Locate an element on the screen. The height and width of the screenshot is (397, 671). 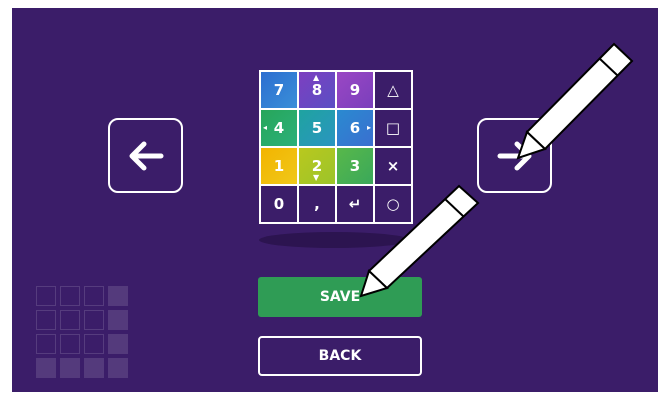
arrow-left-icon is located at coordinates (146, 155).